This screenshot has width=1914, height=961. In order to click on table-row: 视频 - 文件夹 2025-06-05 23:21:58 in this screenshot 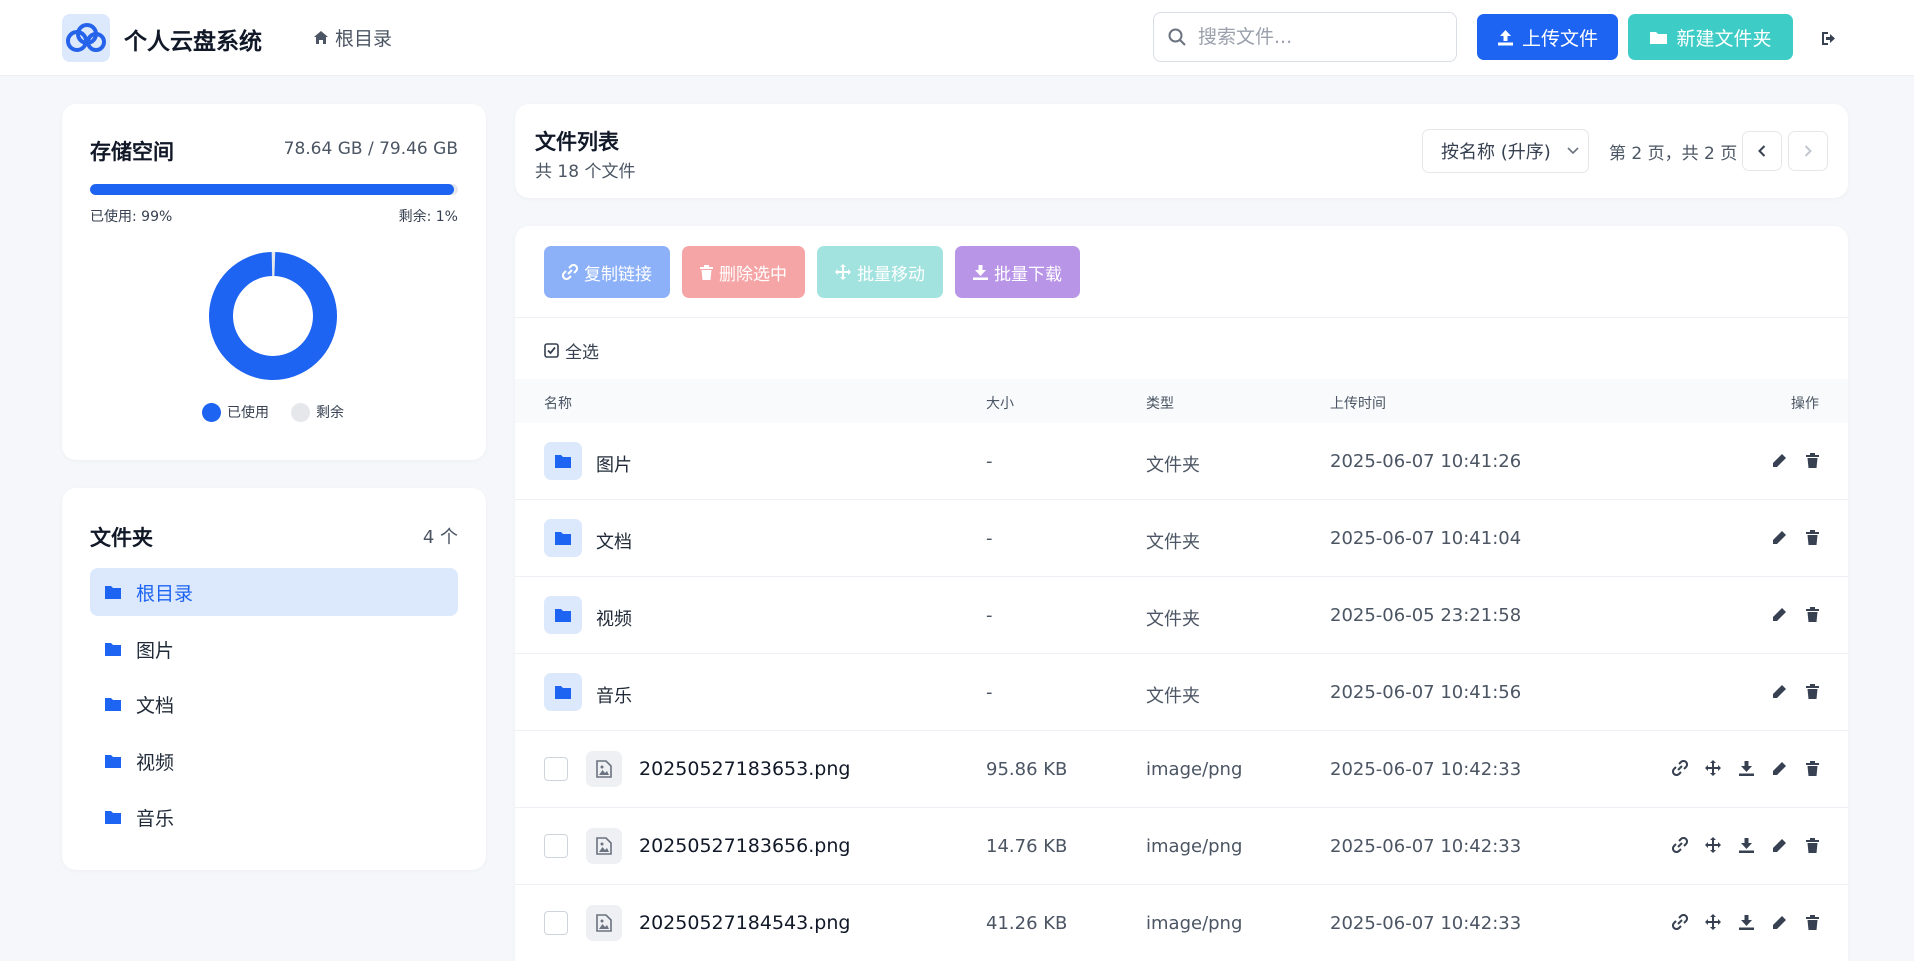, I will do `click(1181, 615)`.